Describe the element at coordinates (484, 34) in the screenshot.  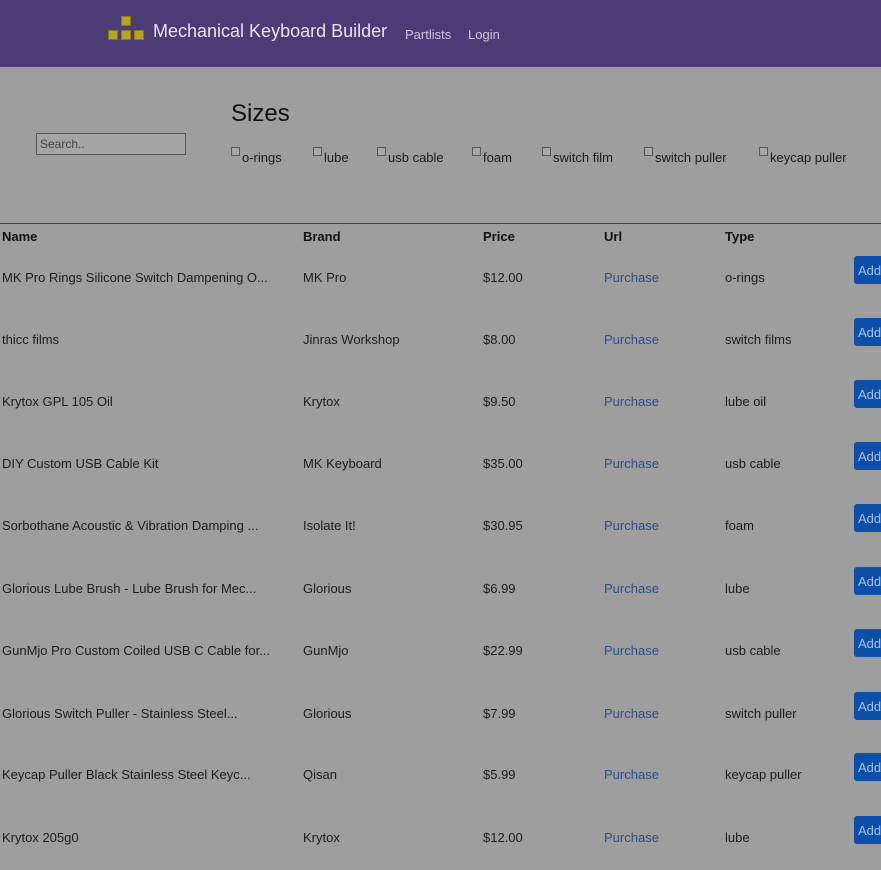
I see `nav-link-login: Login` at that location.